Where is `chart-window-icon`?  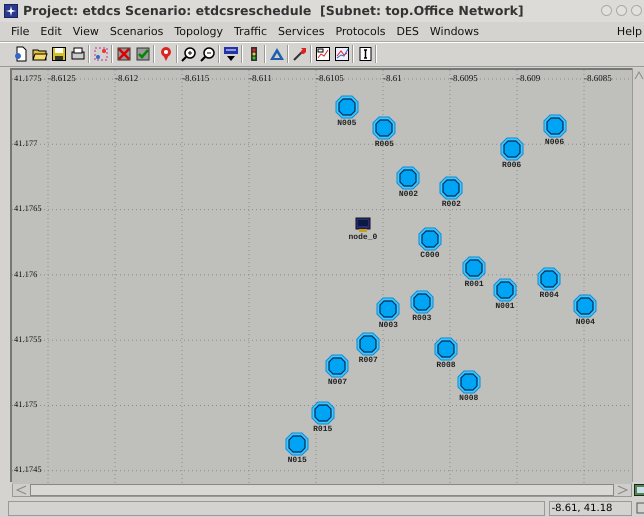 chart-window-icon is located at coordinates (322, 54).